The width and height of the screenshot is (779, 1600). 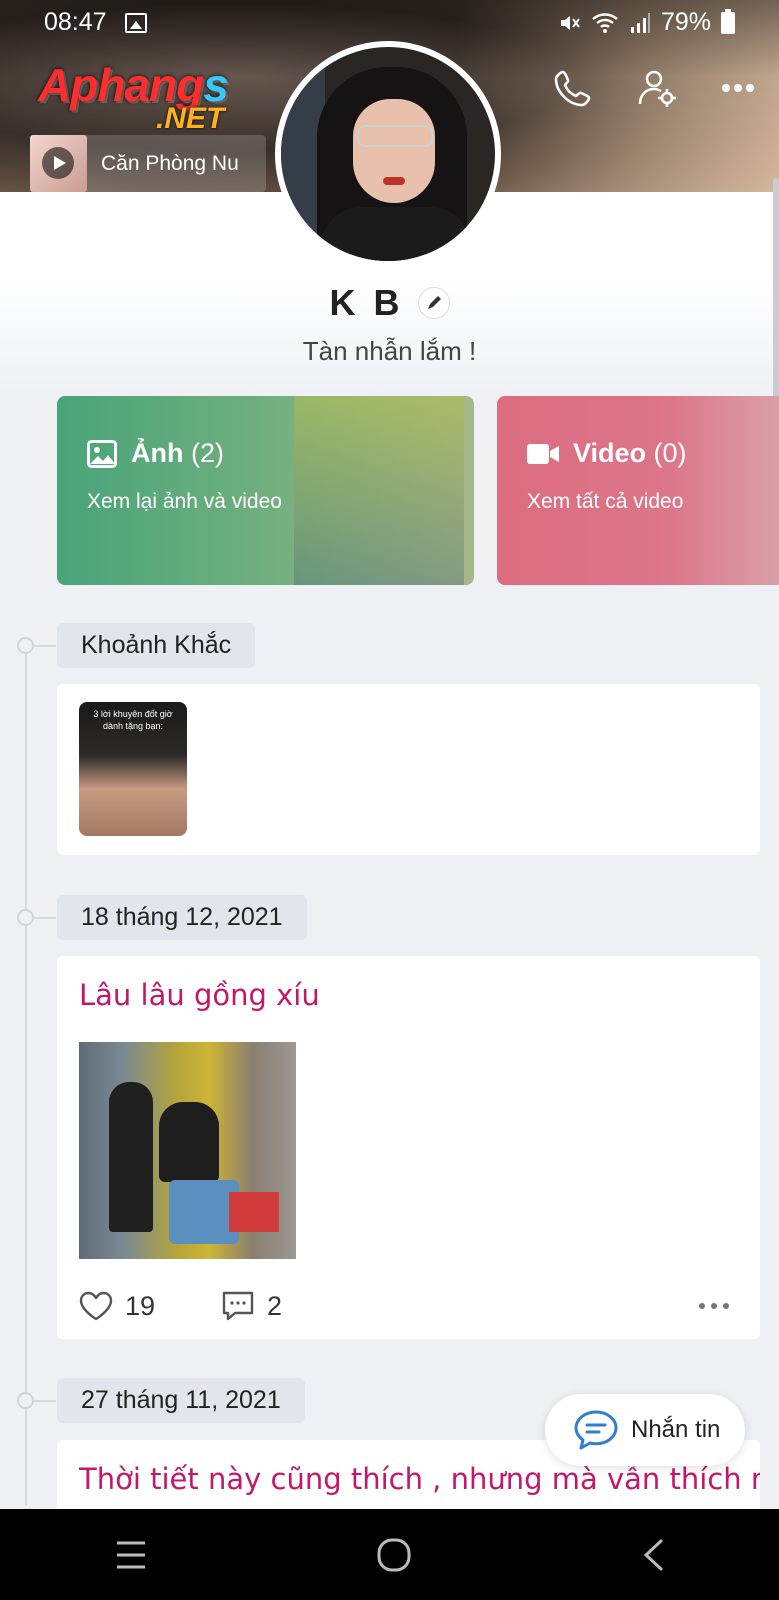 What do you see at coordinates (605, 22) in the screenshot?
I see `wifi-icon` at bounding box center [605, 22].